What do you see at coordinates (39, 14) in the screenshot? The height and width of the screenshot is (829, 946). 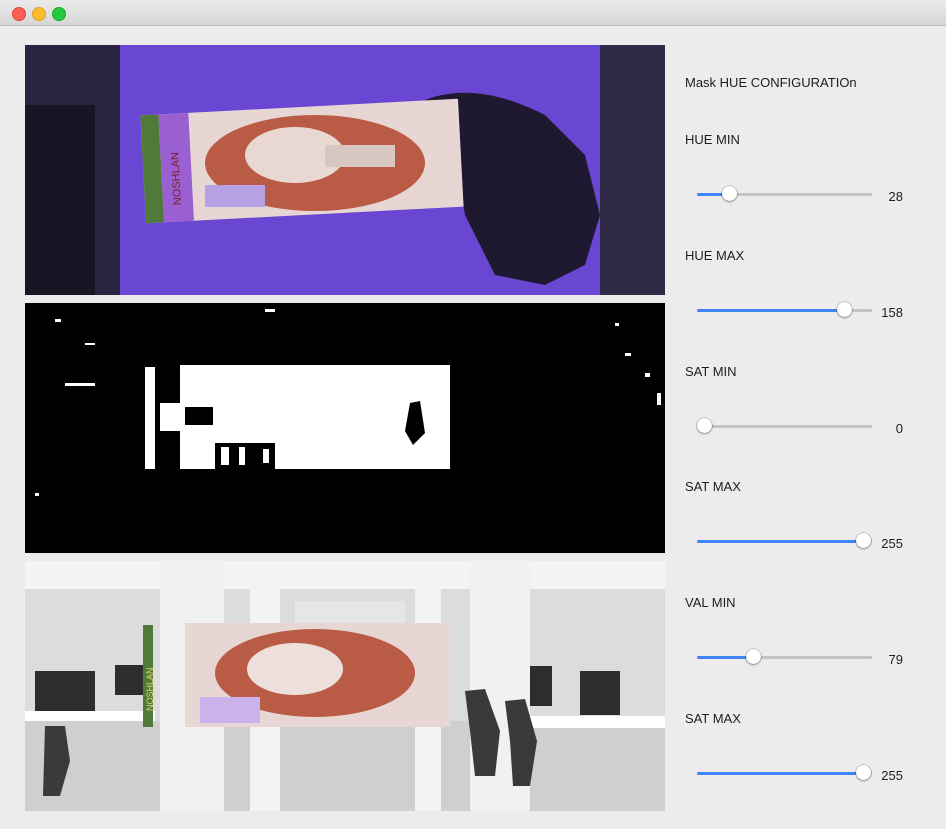 I see `minimize-window-button` at bounding box center [39, 14].